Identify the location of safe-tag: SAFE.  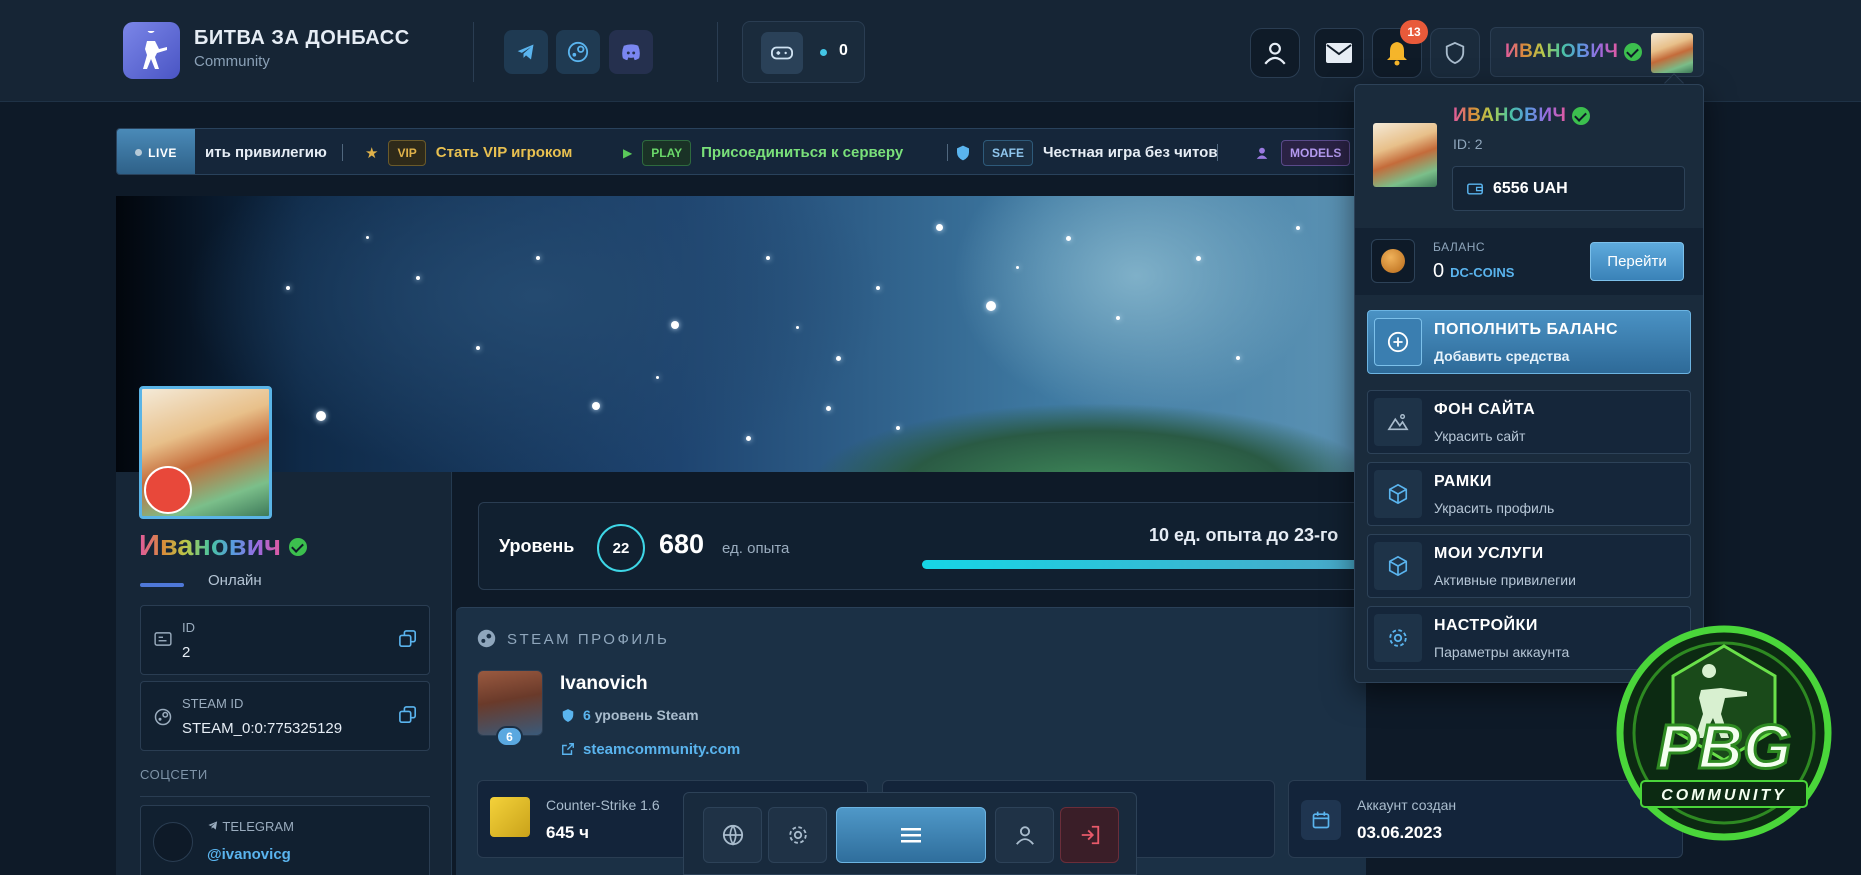
(1008, 152).